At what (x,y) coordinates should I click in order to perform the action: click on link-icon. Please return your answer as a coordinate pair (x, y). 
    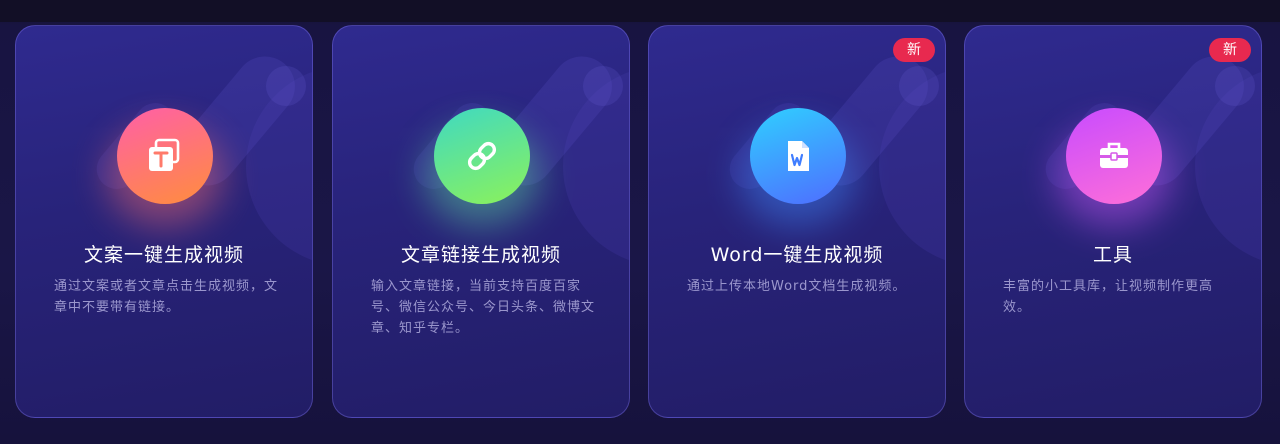
    Looking at the image, I should click on (482, 156).